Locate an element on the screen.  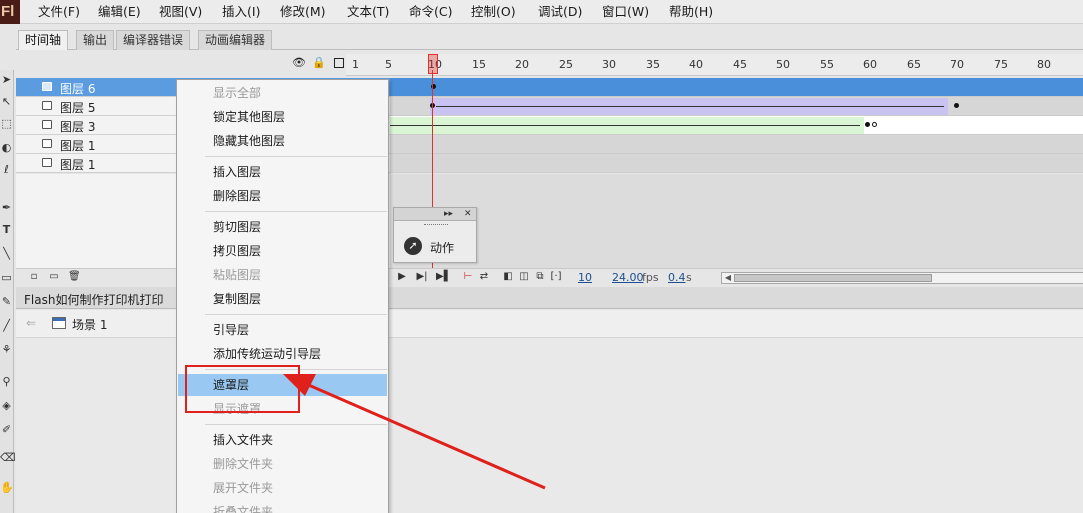
actions-arrow-icon: ➚ is located at coordinates (413, 246).